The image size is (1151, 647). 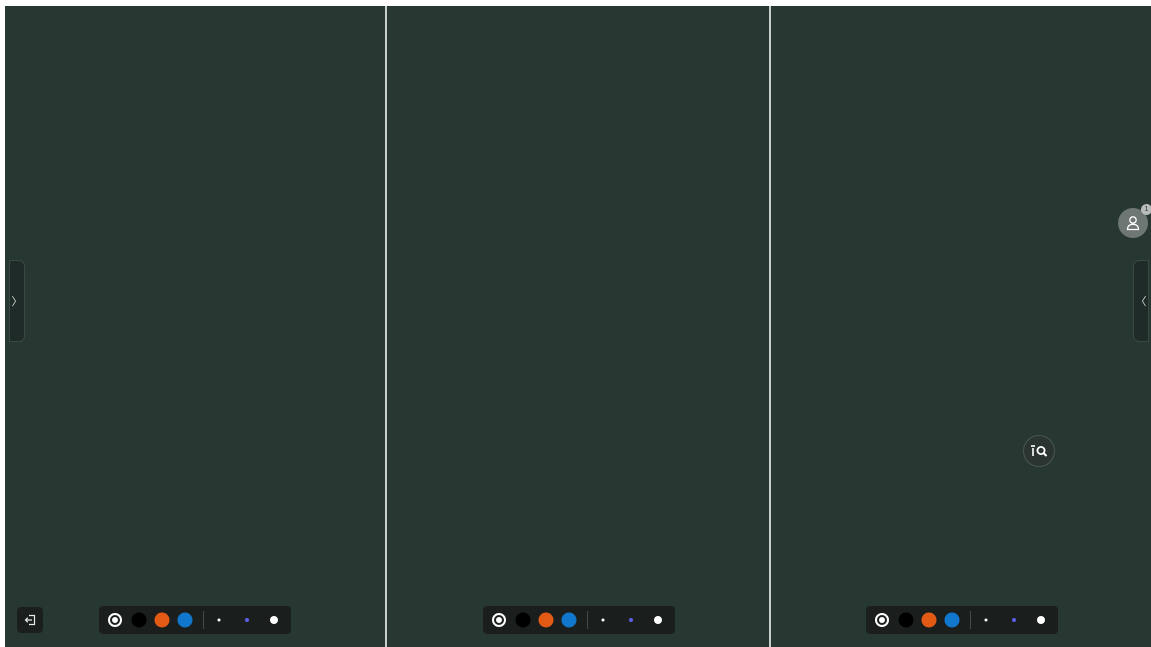 I want to click on zoom-search-icon, so click(x=1039, y=451).